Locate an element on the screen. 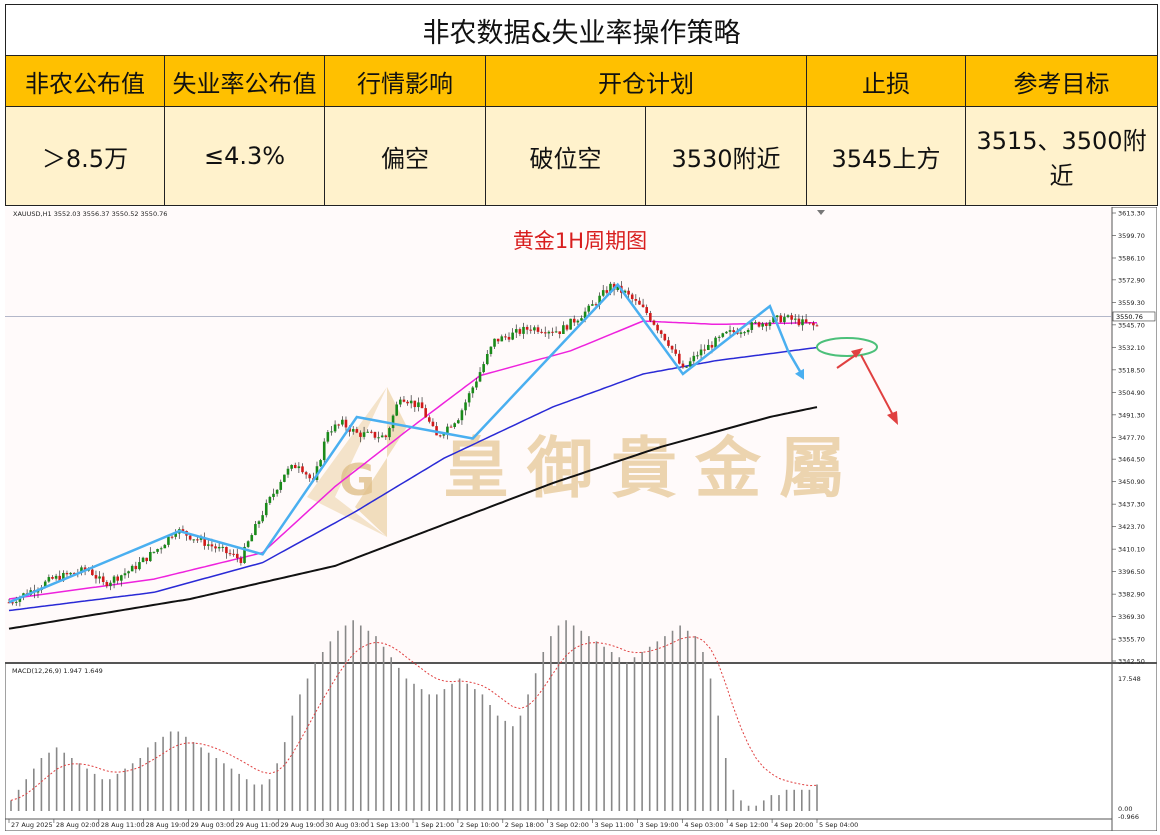  y-tick-label: 3369.30 is located at coordinates (1131, 617).